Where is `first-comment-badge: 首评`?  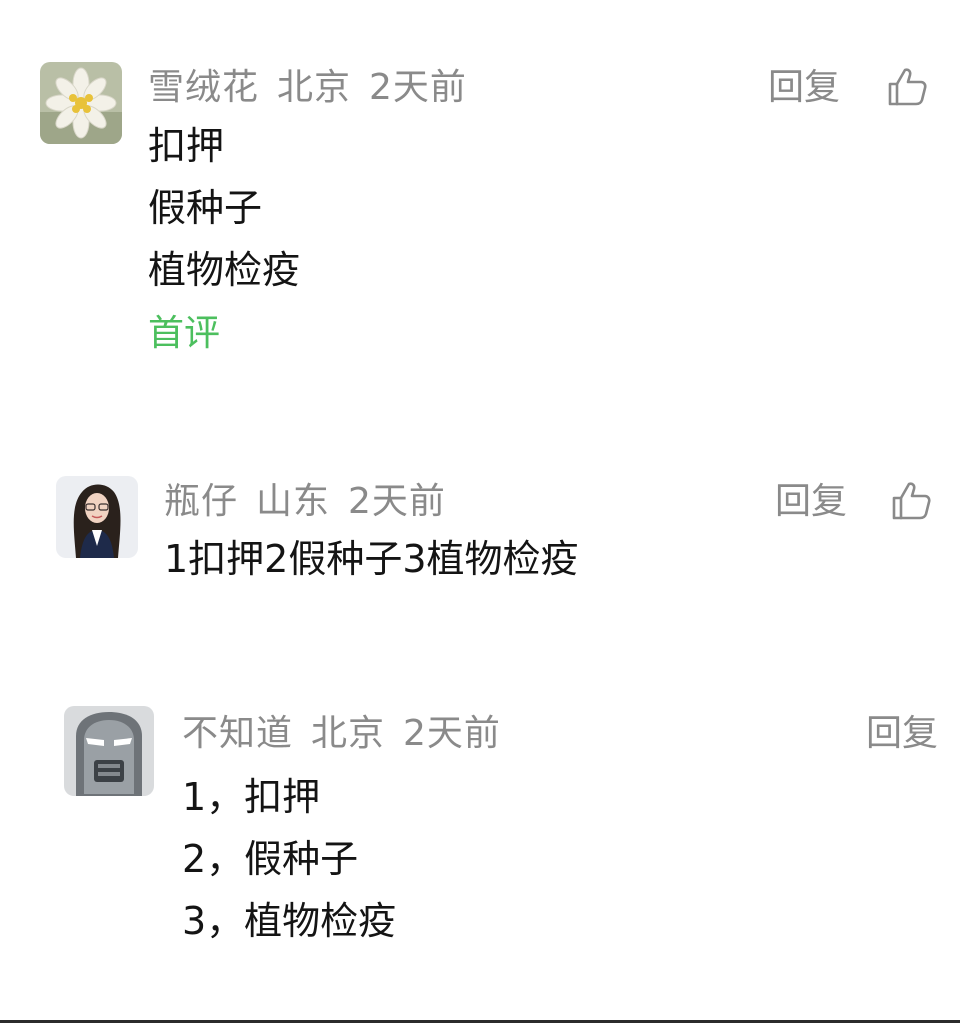
first-comment-badge: 首评 is located at coordinates (184, 333).